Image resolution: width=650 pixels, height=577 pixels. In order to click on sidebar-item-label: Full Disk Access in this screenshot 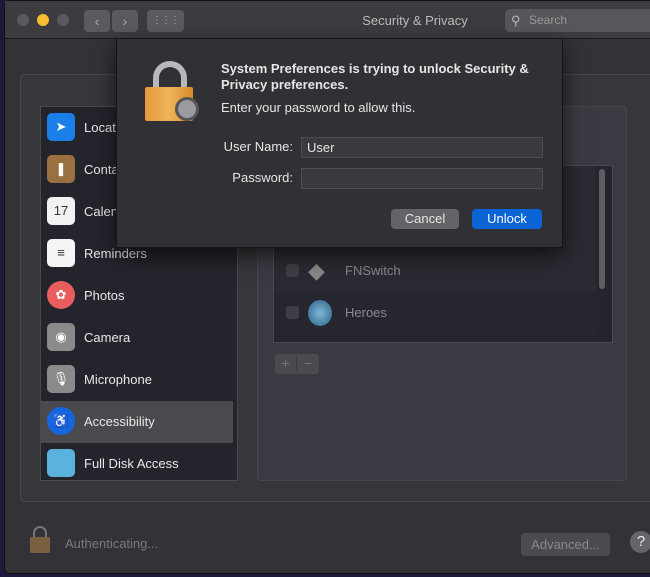, I will do `click(131, 463)`.